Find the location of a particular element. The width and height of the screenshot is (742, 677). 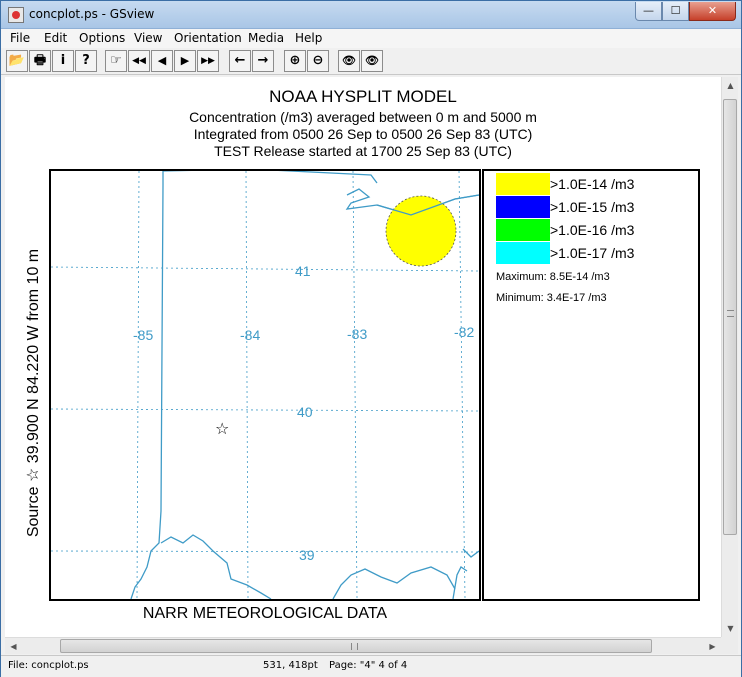

info-icon: i is located at coordinates (63, 61).